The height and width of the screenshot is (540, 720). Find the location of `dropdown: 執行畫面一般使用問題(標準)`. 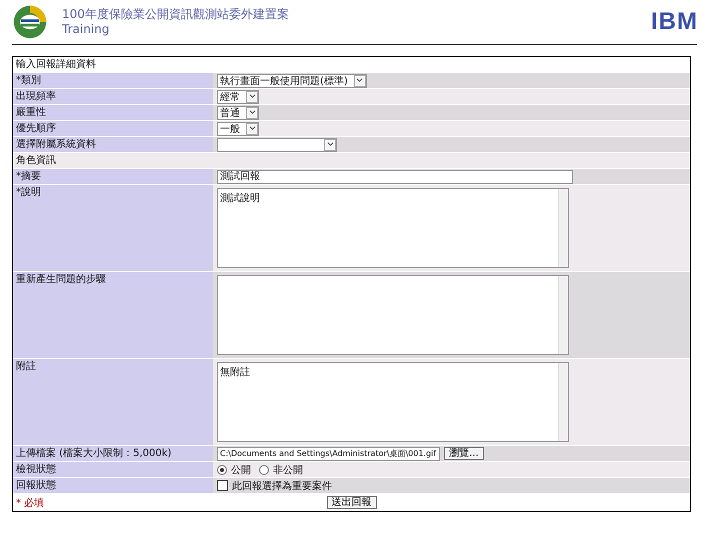

dropdown: 執行畫面一般使用問題(標準) is located at coordinates (292, 81).